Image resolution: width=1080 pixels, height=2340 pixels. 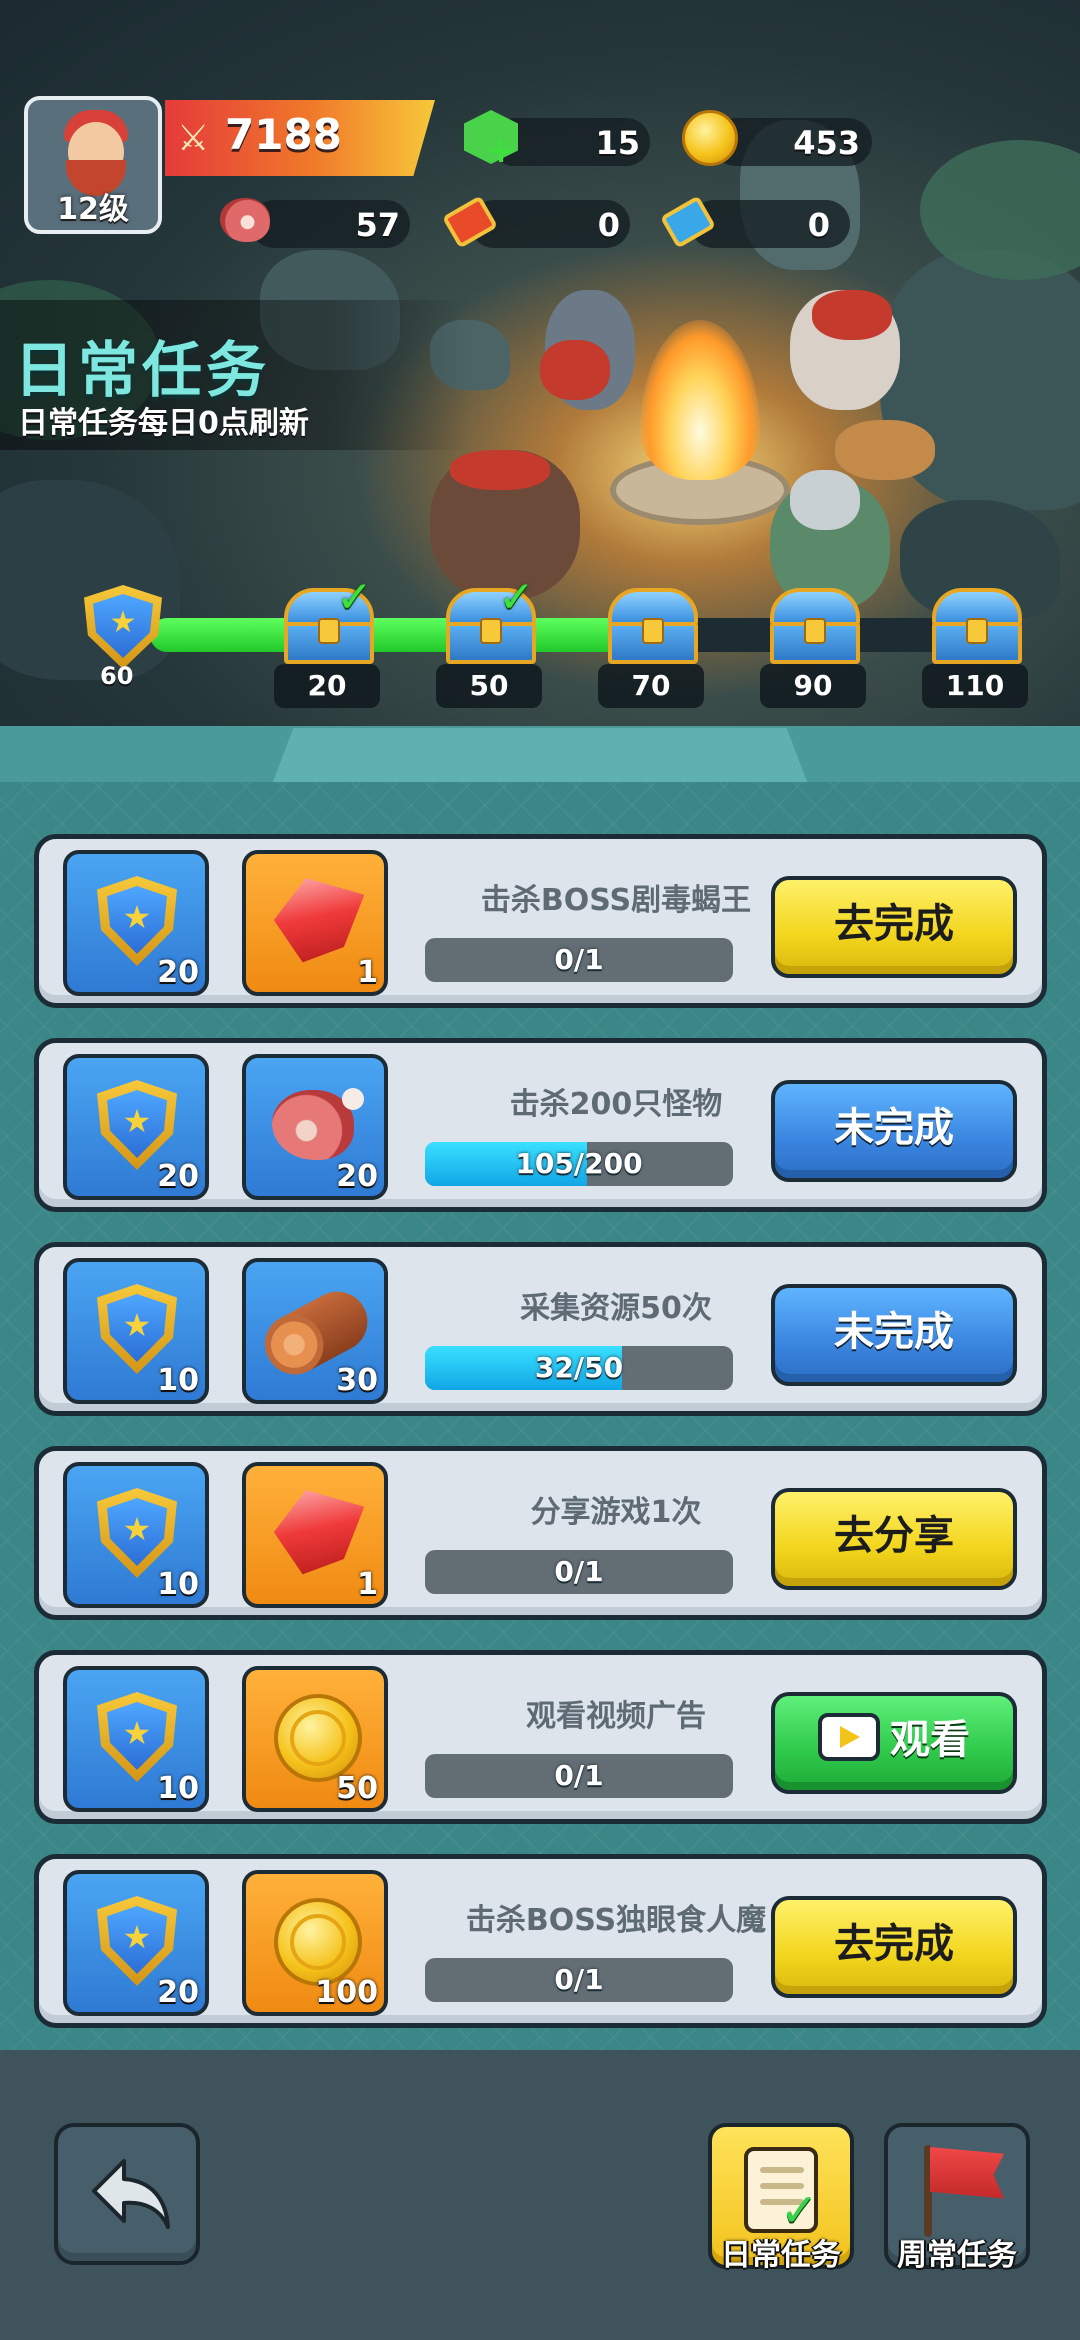 I want to click on campfire-icon, so click(x=700, y=400).